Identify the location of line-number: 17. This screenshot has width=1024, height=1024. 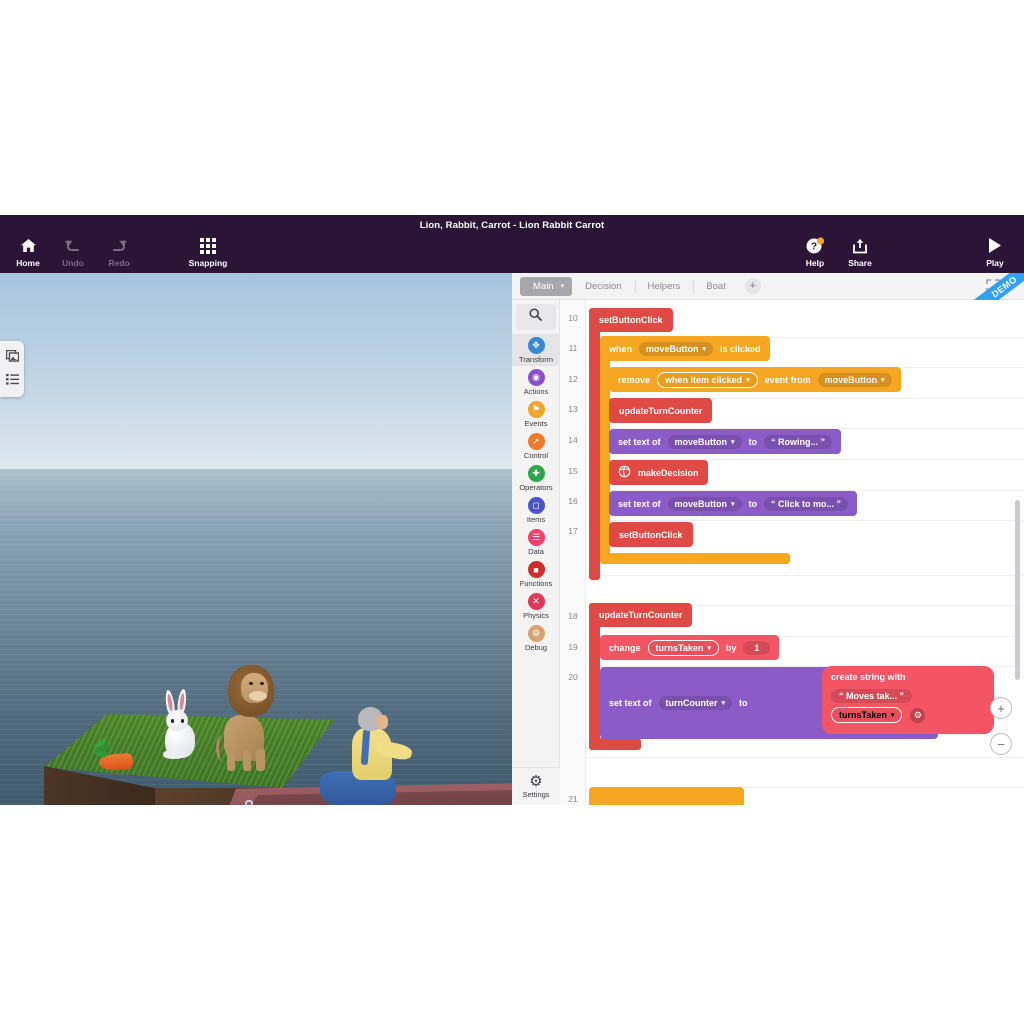
(573, 531).